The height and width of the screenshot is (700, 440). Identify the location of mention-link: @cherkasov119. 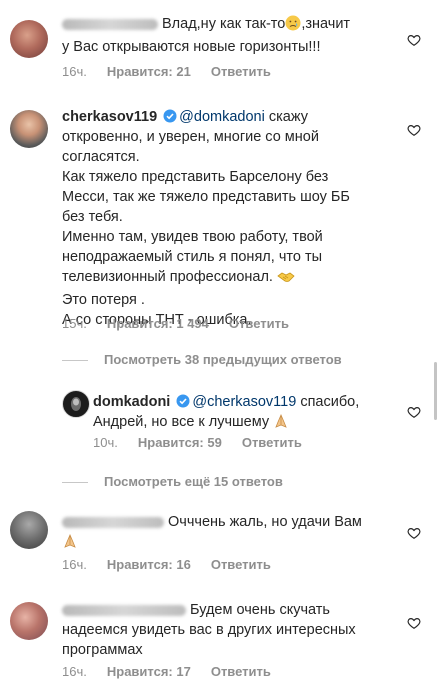
(244, 402).